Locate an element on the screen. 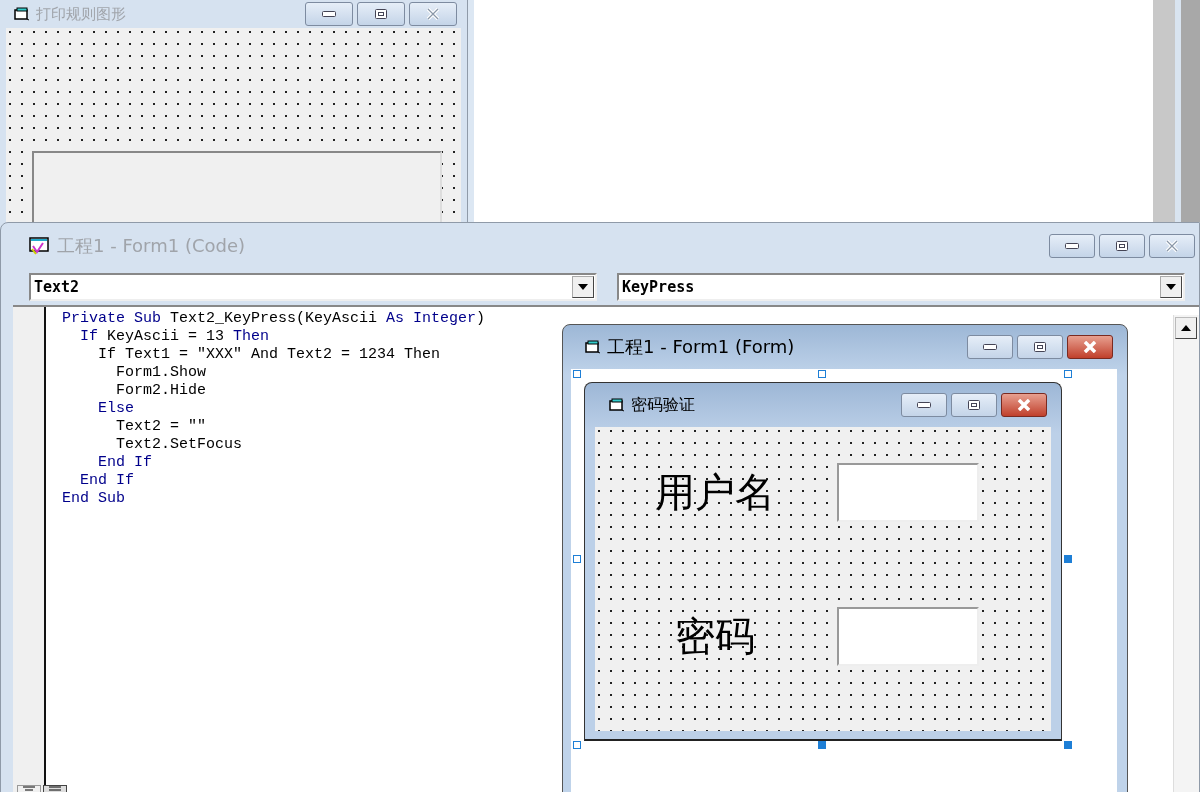  vertical-scrollbar is located at coordinates (1186, 553).